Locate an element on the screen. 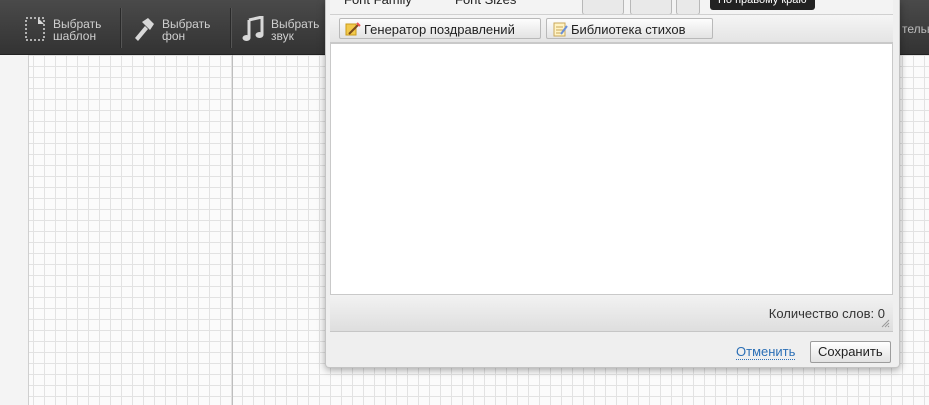 Image resolution: width=929 pixels, height=405 pixels. poem-library-button: Библиотека стихов is located at coordinates (629, 28).